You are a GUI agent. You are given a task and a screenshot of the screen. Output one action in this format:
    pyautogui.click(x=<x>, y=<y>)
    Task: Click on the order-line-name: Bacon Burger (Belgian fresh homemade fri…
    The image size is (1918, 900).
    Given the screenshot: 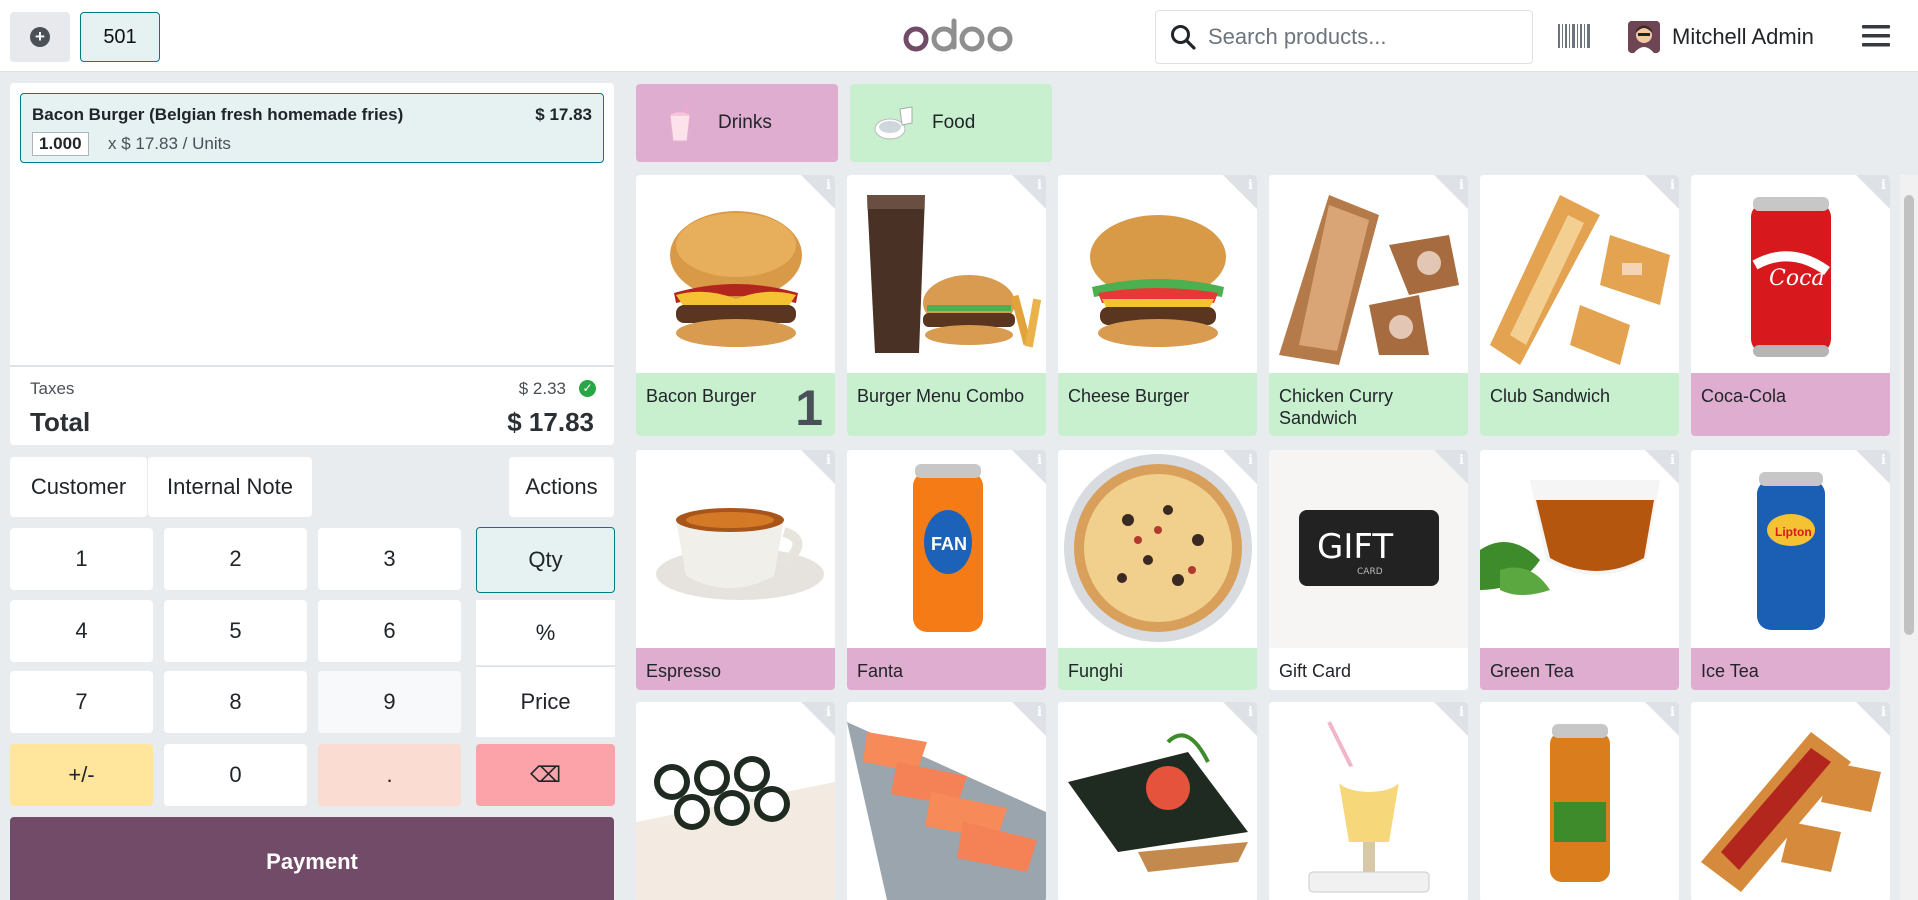 What is the action you would take?
    pyautogui.click(x=218, y=114)
    